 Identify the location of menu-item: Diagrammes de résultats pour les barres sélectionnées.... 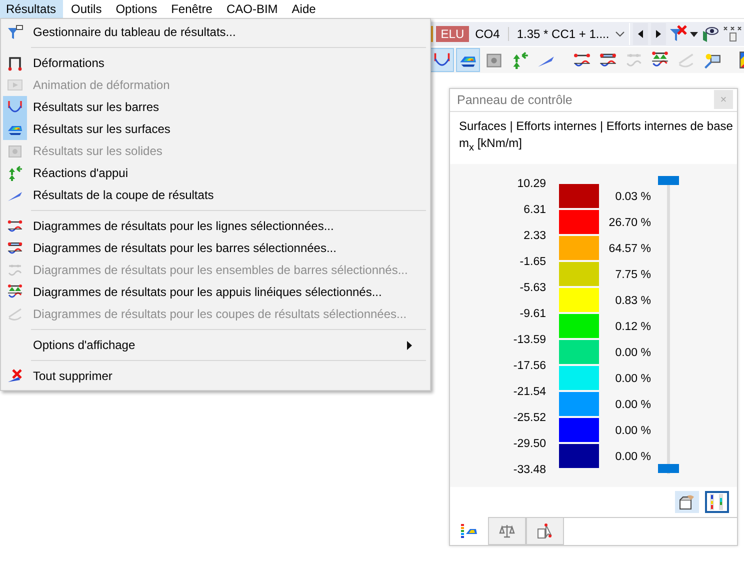
(215, 248).